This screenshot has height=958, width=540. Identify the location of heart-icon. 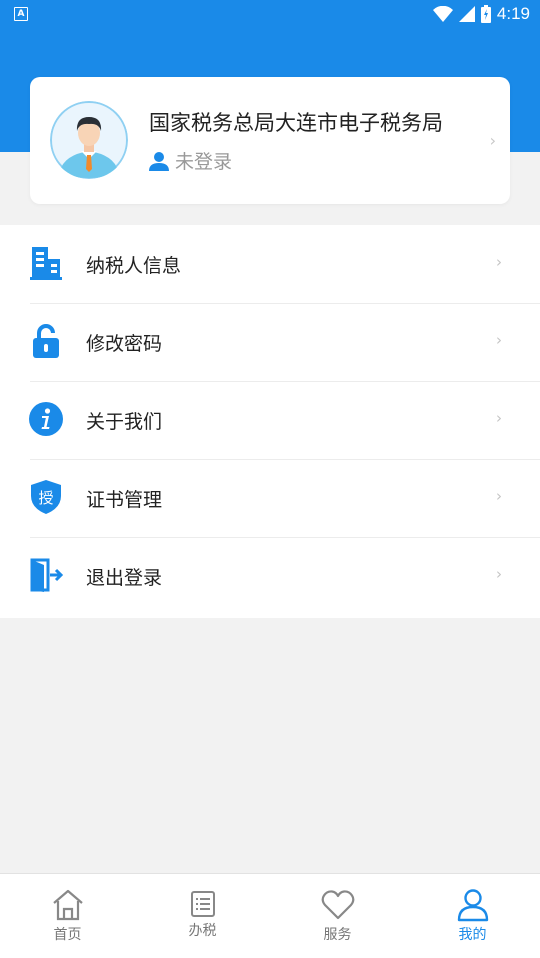
(337, 905).